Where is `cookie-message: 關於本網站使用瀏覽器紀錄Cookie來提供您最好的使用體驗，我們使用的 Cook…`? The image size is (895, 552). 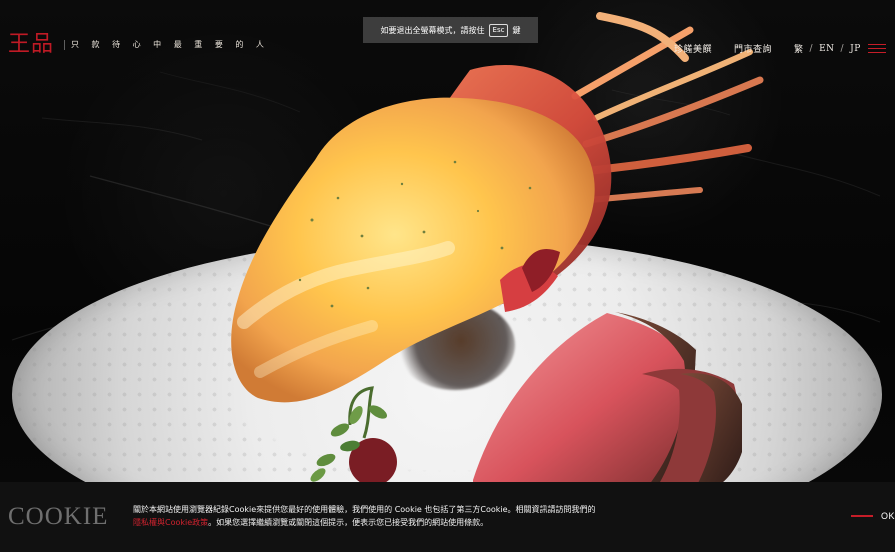 cookie-message: 關於本網站使用瀏覽器紀錄Cookie來提供您最好的使用體驗，我們使用的 Cook… is located at coordinates (385, 516).